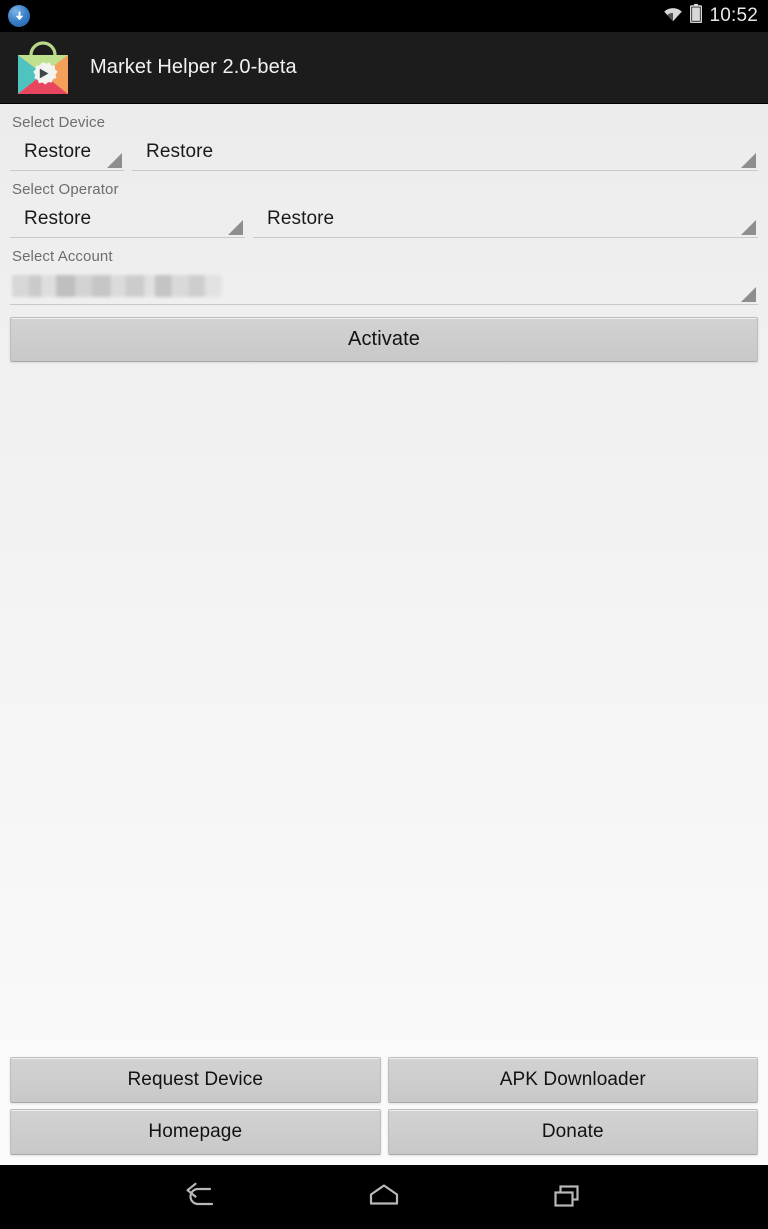 The width and height of the screenshot is (768, 1229). Describe the element at coordinates (62, 256) in the screenshot. I see `select-account-label: Select Account` at that location.